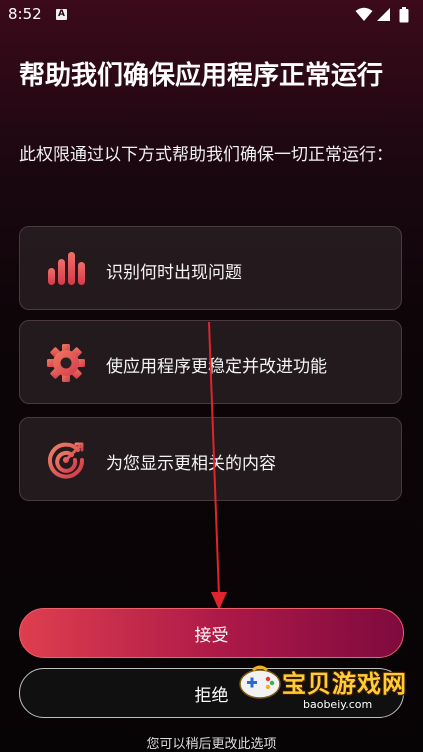  Describe the element at coordinates (66, 460) in the screenshot. I see `target-icon` at that location.